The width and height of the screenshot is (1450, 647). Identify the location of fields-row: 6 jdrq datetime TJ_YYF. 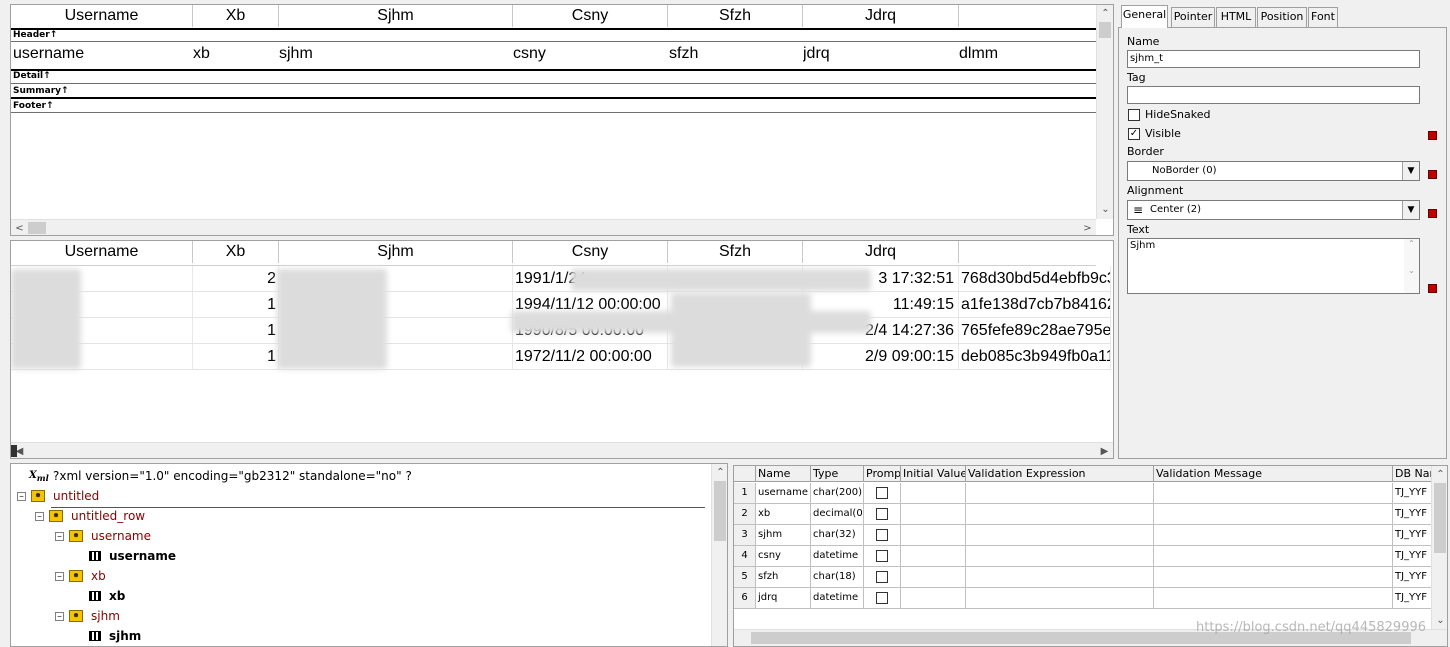
(1084, 598).